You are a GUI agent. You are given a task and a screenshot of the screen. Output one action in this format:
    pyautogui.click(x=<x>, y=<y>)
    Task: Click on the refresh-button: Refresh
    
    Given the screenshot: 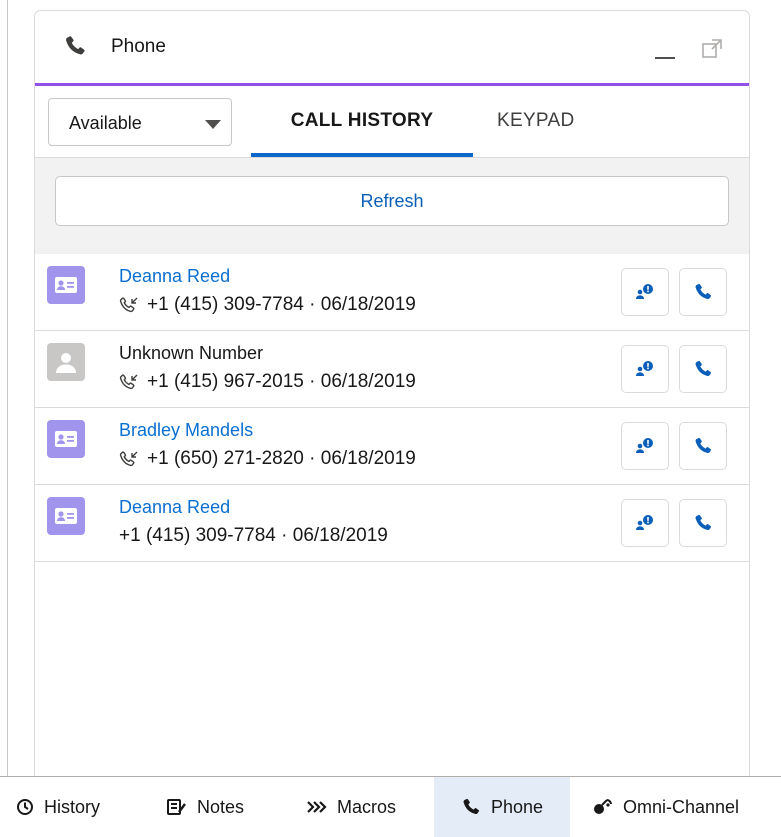 What is the action you would take?
    pyautogui.click(x=392, y=201)
    